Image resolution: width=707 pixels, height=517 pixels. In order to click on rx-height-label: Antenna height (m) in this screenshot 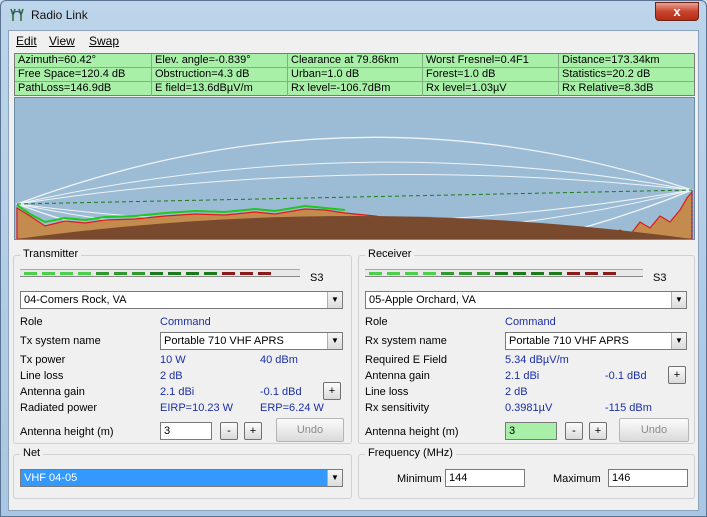, I will do `click(412, 432)`.